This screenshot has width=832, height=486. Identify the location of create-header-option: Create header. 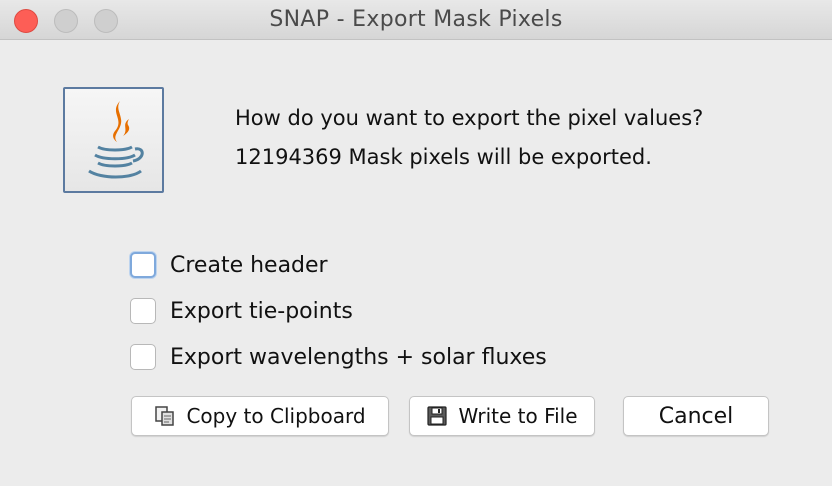
(229, 265).